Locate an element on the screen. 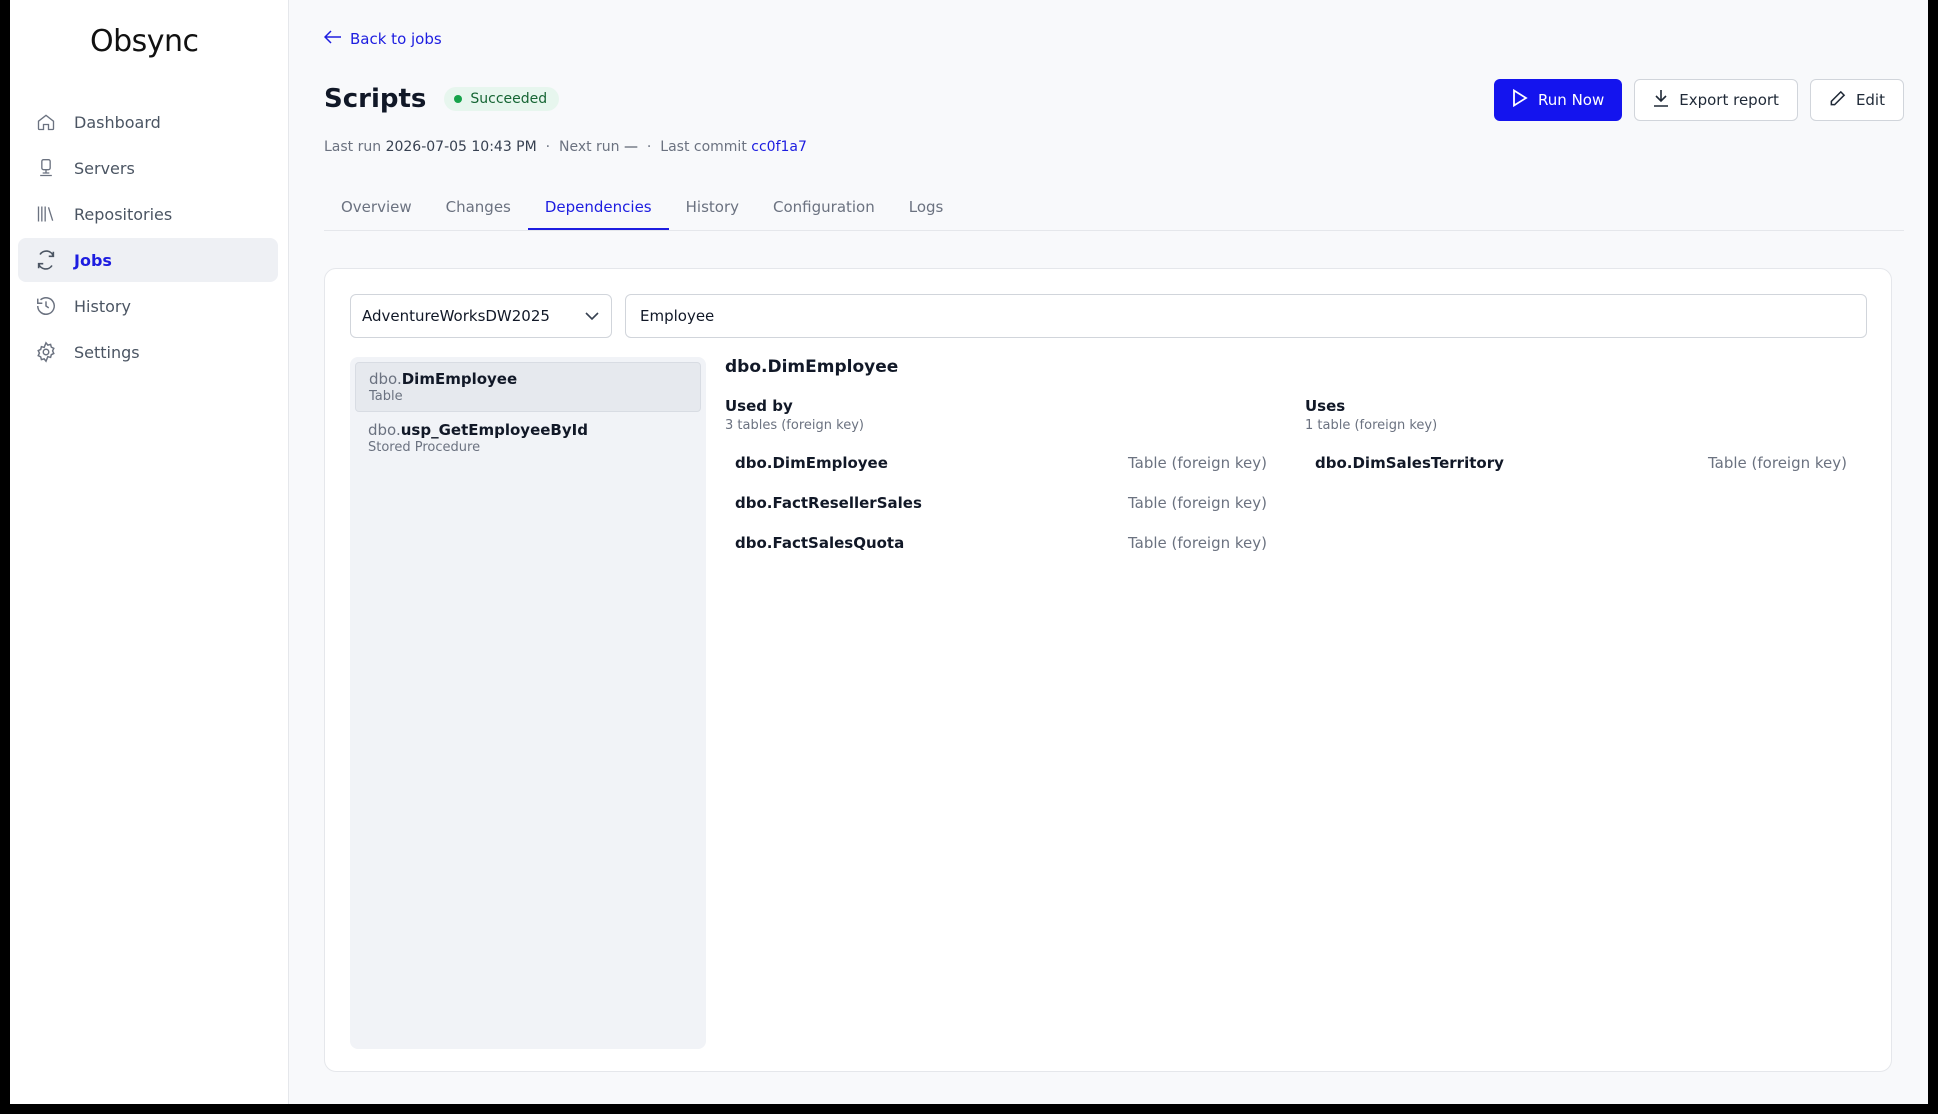  object-type: Stored Procedure is located at coordinates (424, 447).